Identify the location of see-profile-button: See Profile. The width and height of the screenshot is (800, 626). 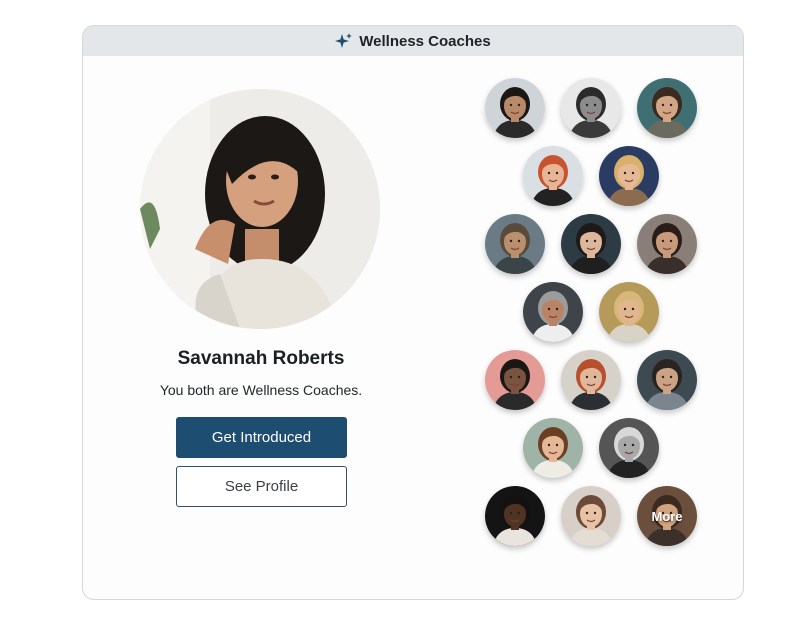
(261, 486).